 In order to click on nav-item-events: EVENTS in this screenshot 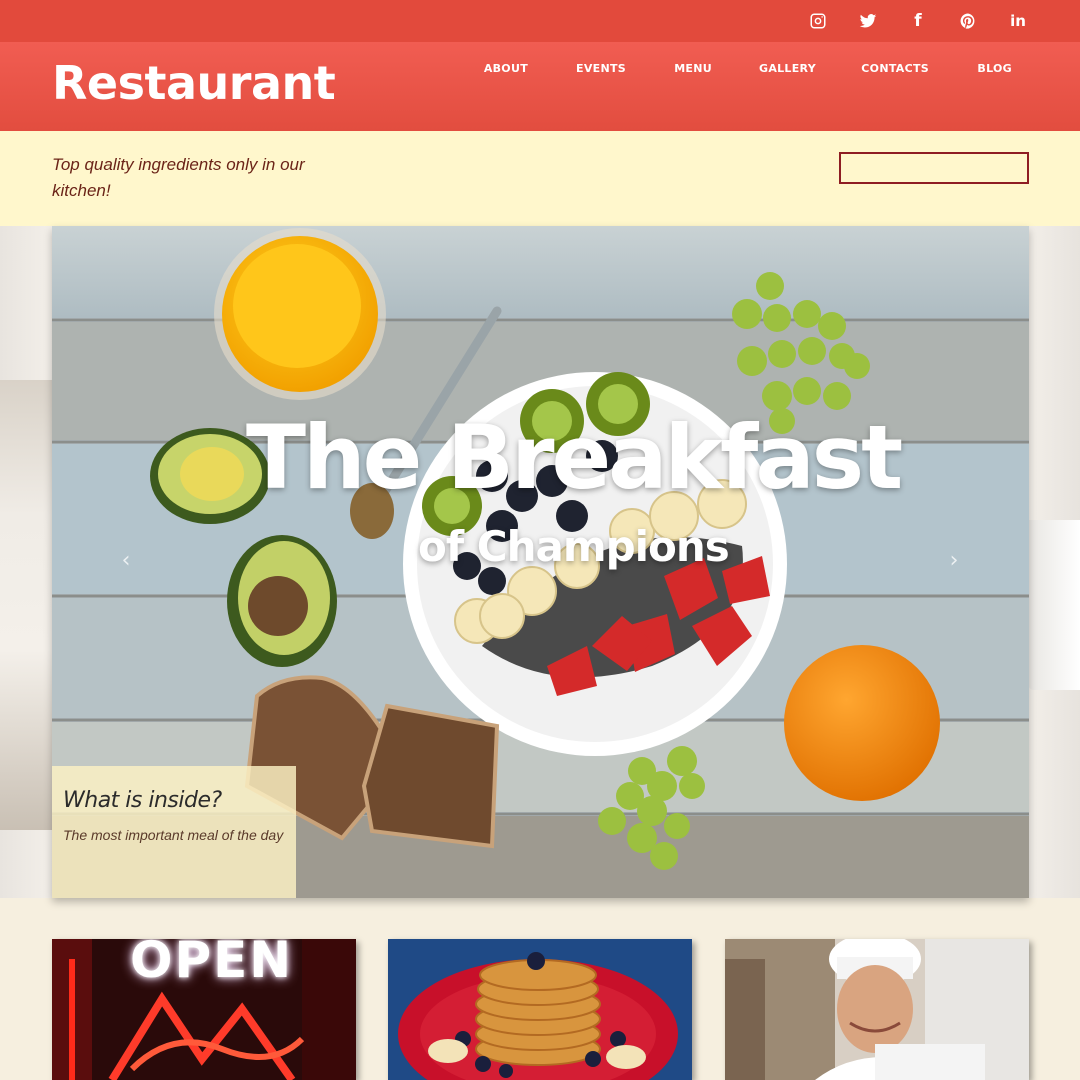, I will do `click(601, 68)`.